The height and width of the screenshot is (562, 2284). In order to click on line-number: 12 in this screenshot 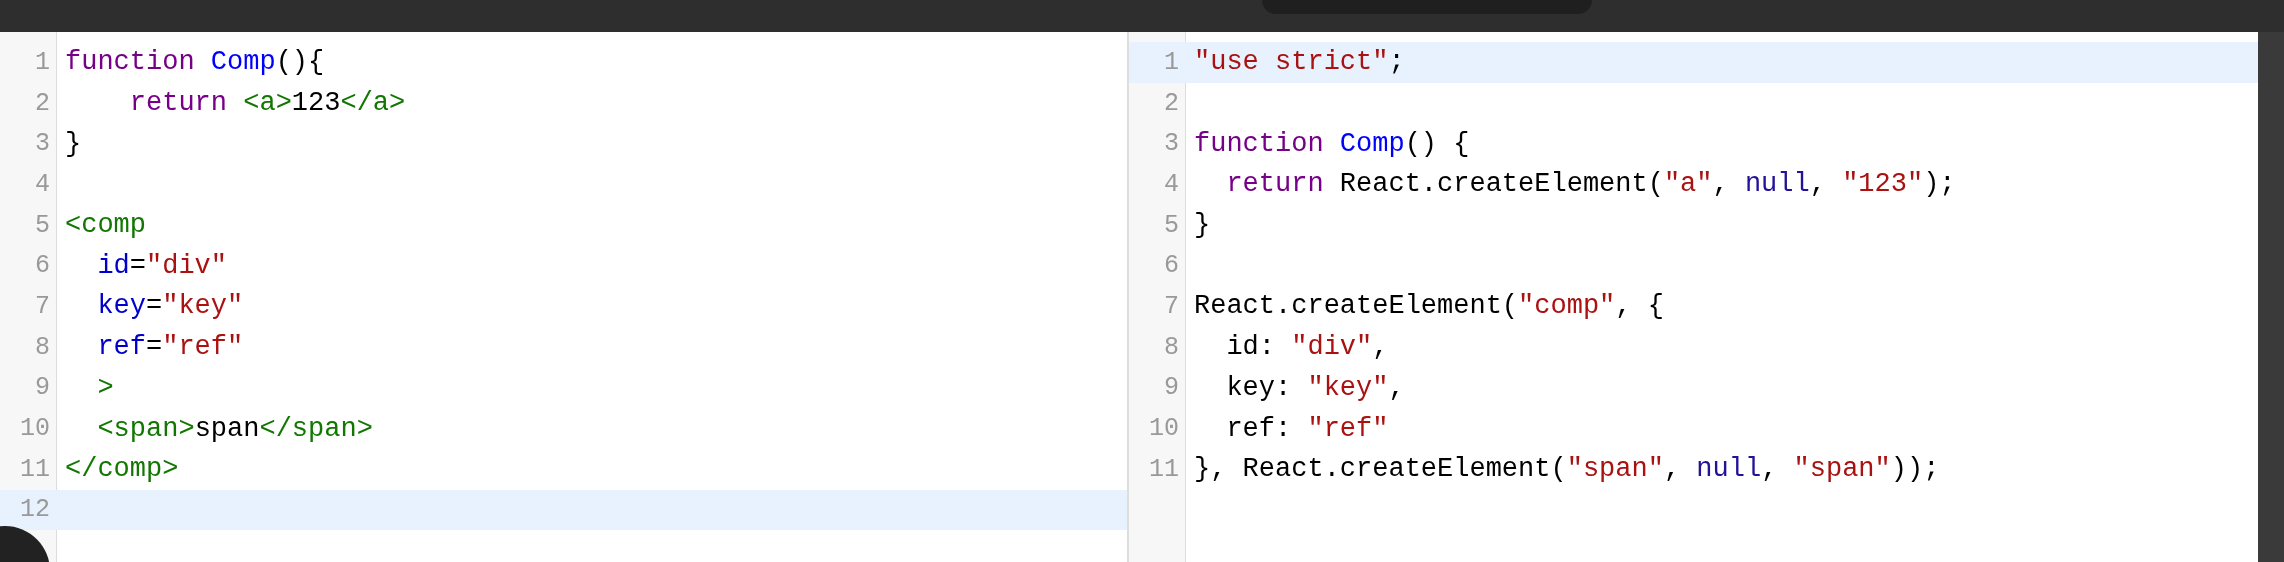, I will do `click(34, 510)`.